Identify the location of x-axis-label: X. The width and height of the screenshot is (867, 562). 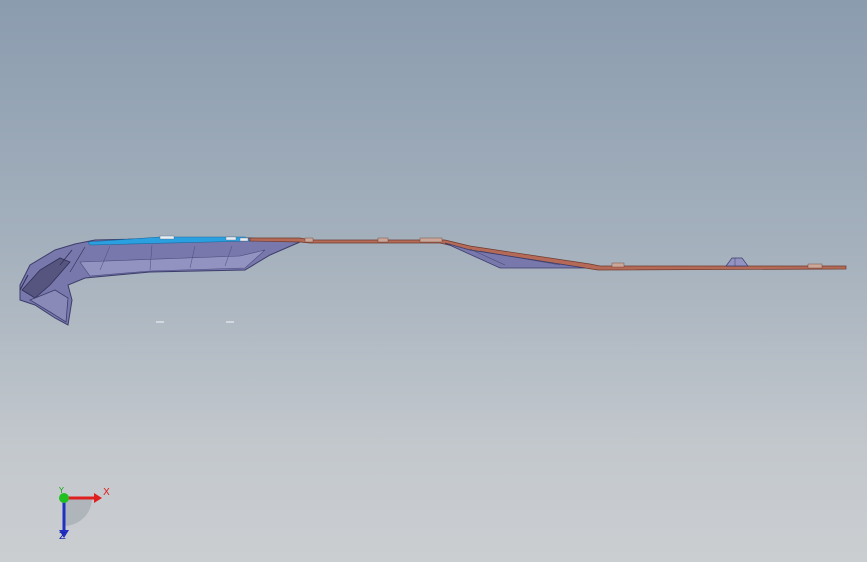
(106, 492).